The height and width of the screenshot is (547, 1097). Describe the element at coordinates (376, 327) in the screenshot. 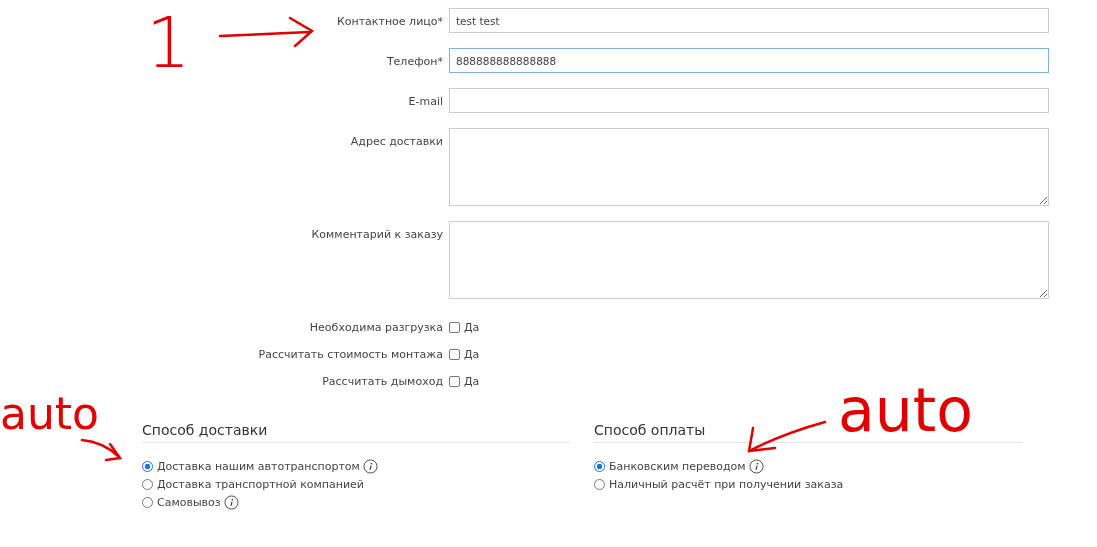

I see `checkbox-label: Необходима разгрузка` at that location.